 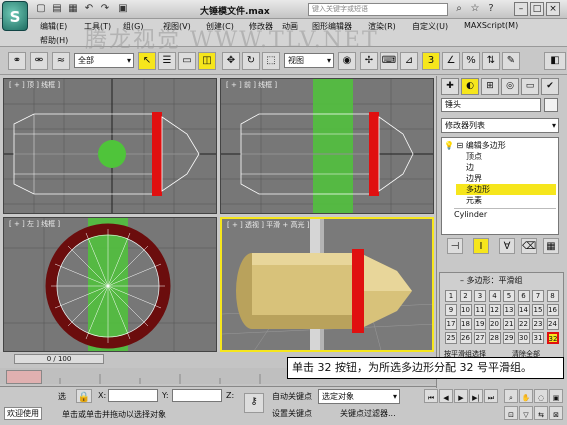 I want to click on rollout-title: – 多边形：平滑组, so click(x=491, y=280).